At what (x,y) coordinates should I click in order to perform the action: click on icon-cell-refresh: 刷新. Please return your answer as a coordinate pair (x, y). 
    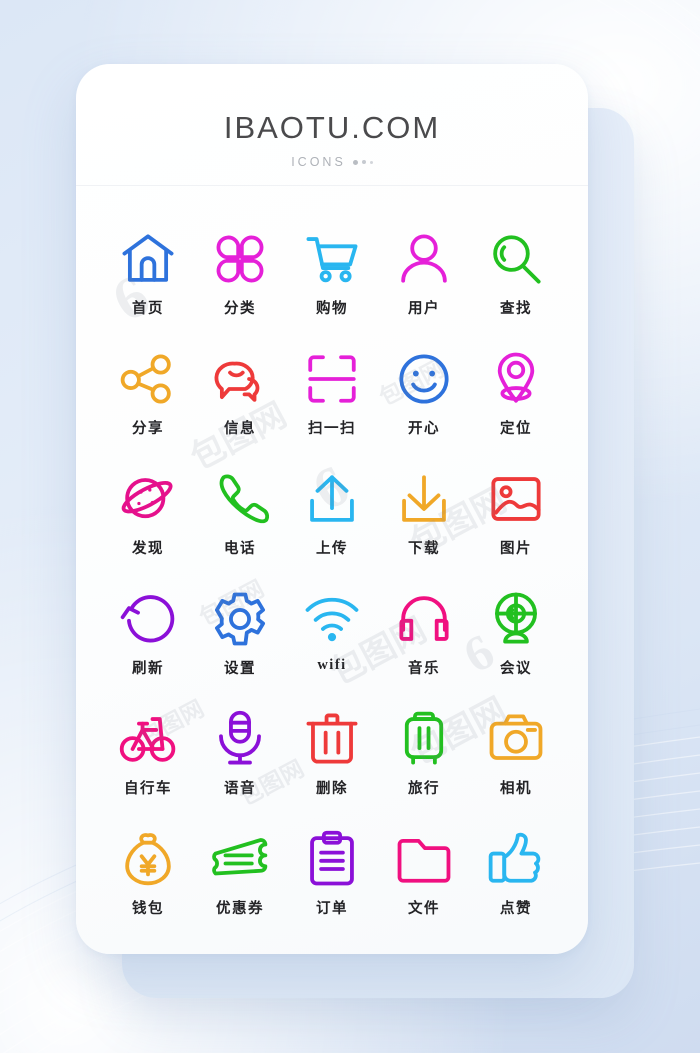
    Looking at the image, I should click on (148, 634).